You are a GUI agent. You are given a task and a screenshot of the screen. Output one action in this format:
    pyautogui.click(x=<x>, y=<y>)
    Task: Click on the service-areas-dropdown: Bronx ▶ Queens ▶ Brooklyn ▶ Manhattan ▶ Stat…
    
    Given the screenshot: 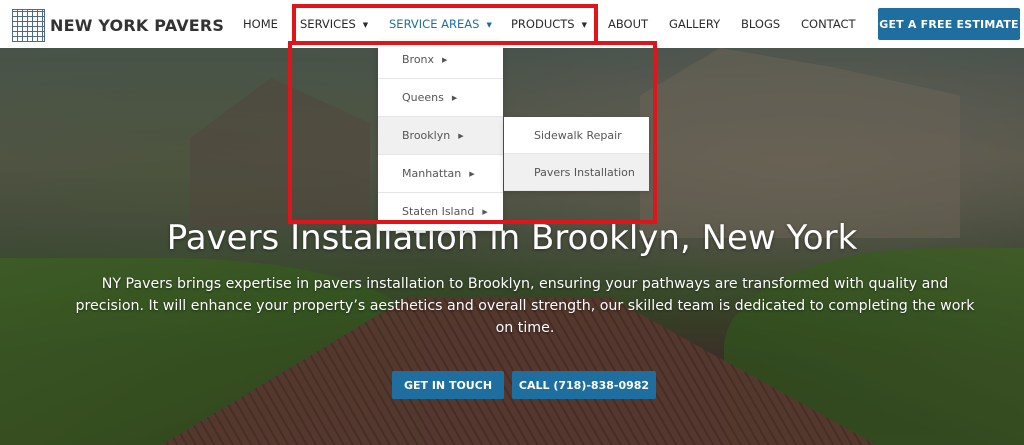 What is the action you would take?
    pyautogui.click(x=440, y=136)
    